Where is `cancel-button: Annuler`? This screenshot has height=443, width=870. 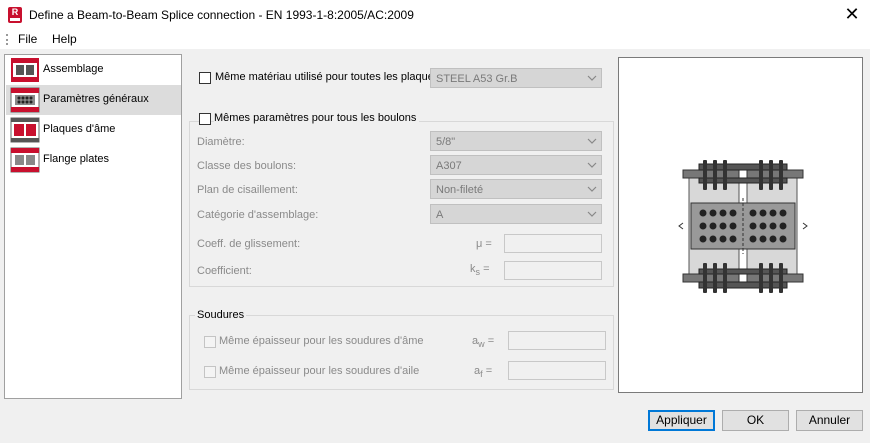 cancel-button: Annuler is located at coordinates (829, 420).